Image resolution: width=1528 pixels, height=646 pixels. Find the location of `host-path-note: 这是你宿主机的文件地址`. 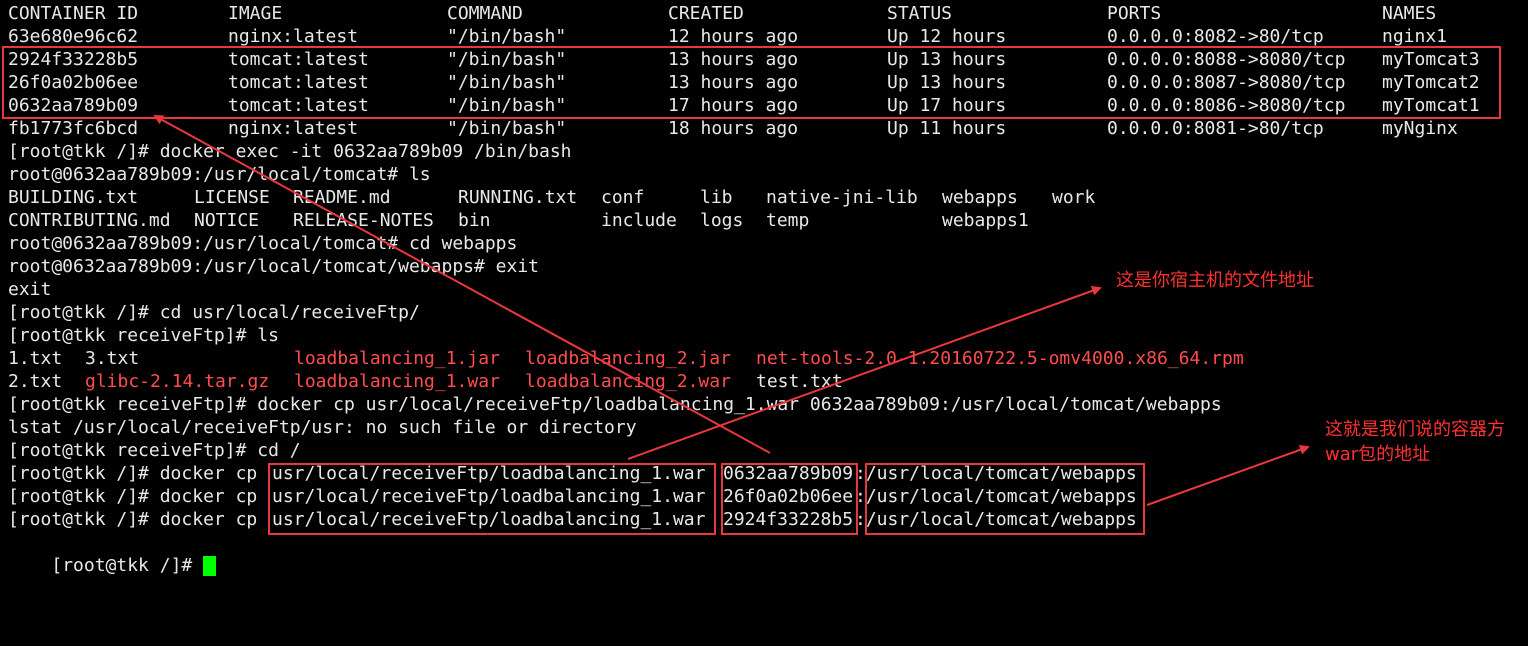

host-path-note: 这是你宿主机的文件地址 is located at coordinates (1215, 280).